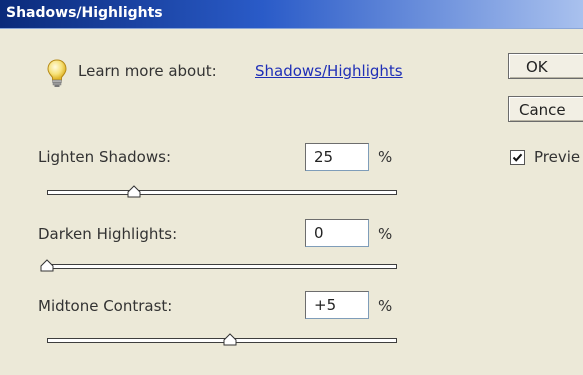  I want to click on lighten-shadows-label: Lighten Shadows:, so click(104, 157).